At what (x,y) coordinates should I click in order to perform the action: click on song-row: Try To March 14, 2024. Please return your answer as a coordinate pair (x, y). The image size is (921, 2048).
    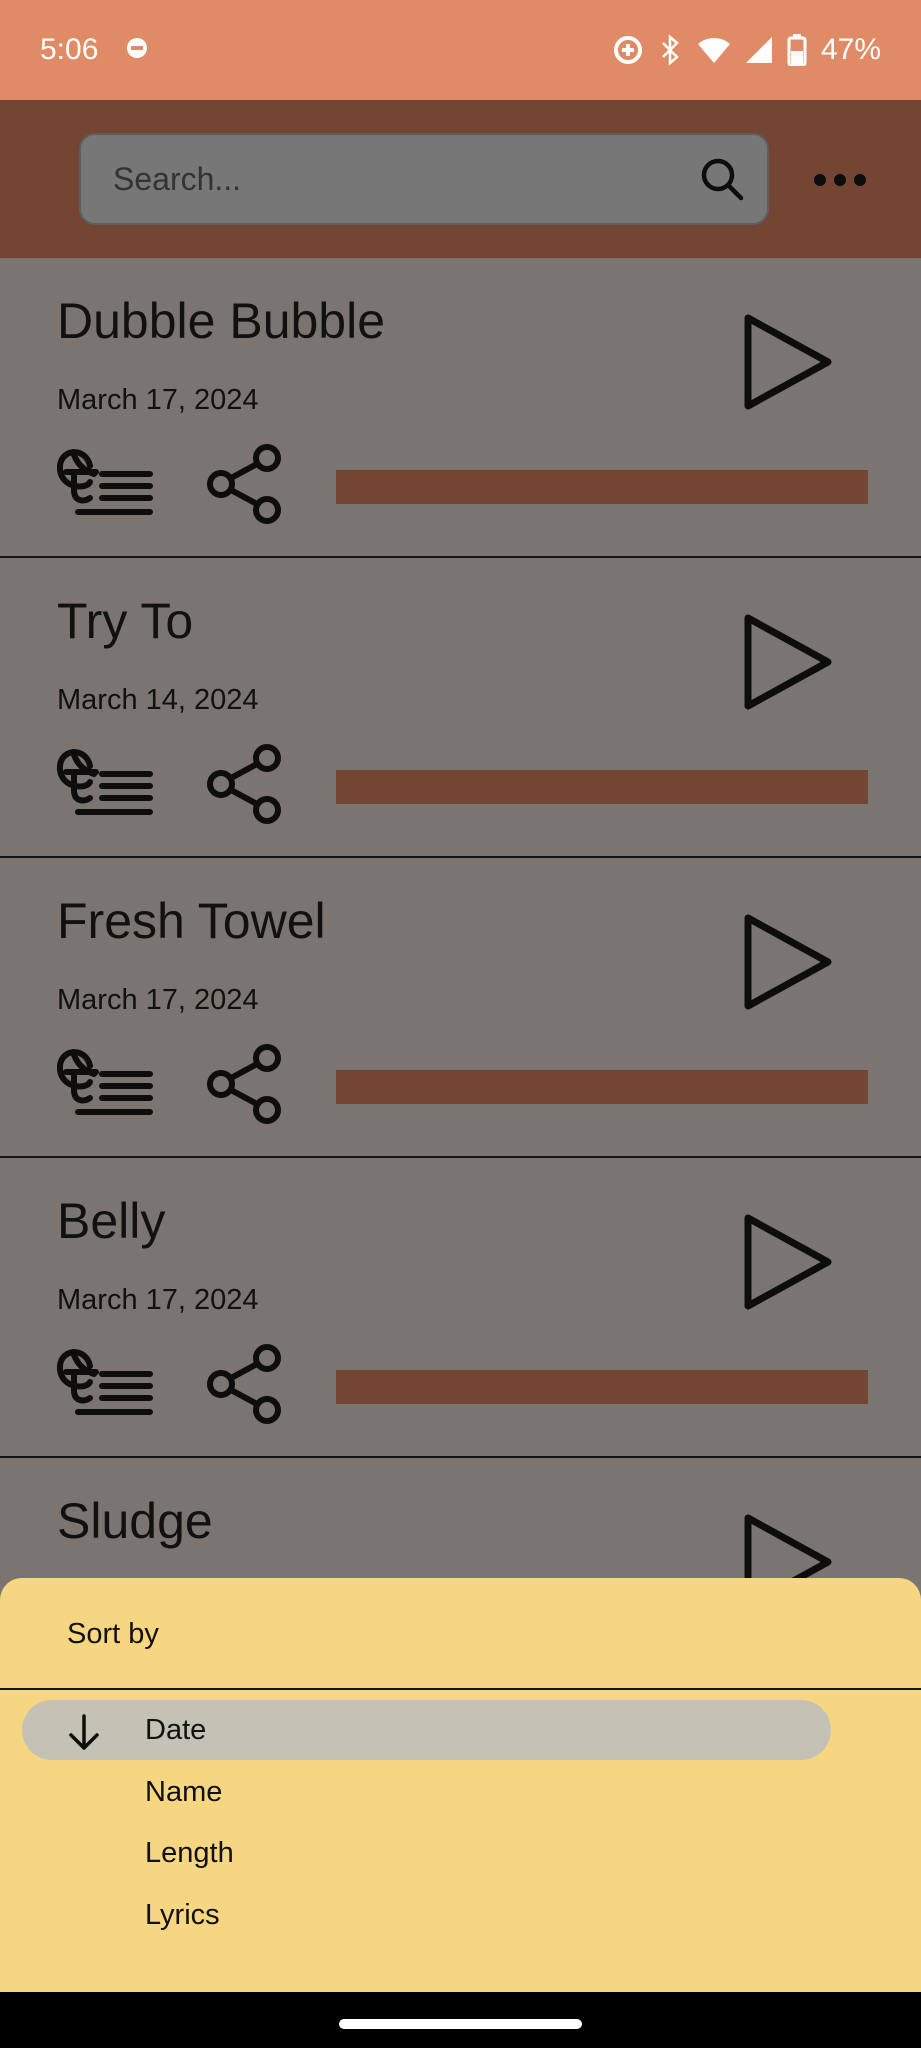
    Looking at the image, I should click on (460, 708).